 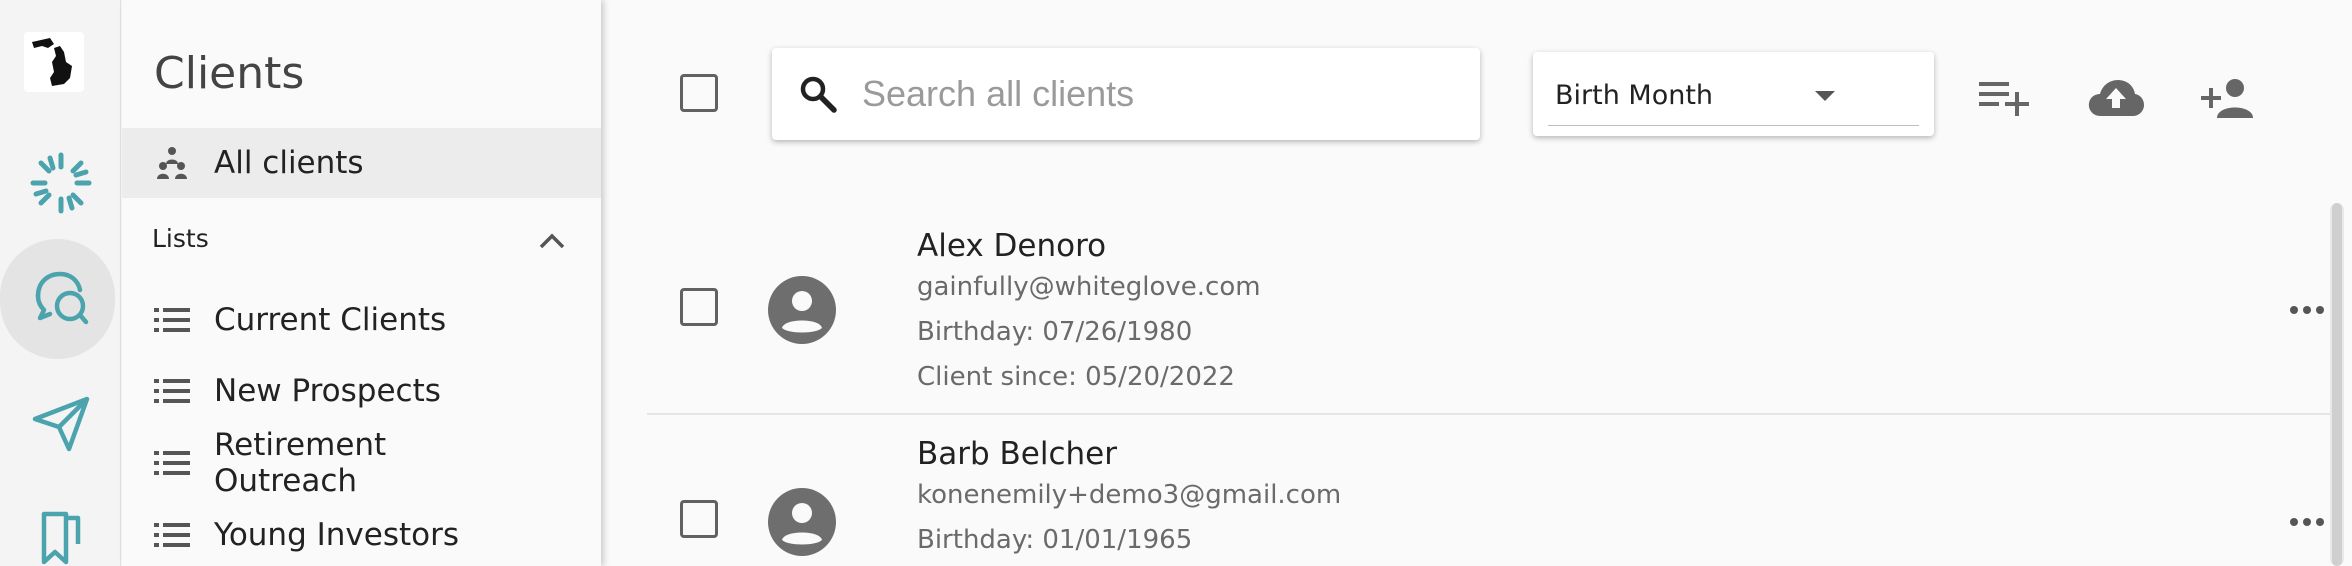 I want to click on sidebar-list-current-clients: Current Clients, so click(x=361, y=320).